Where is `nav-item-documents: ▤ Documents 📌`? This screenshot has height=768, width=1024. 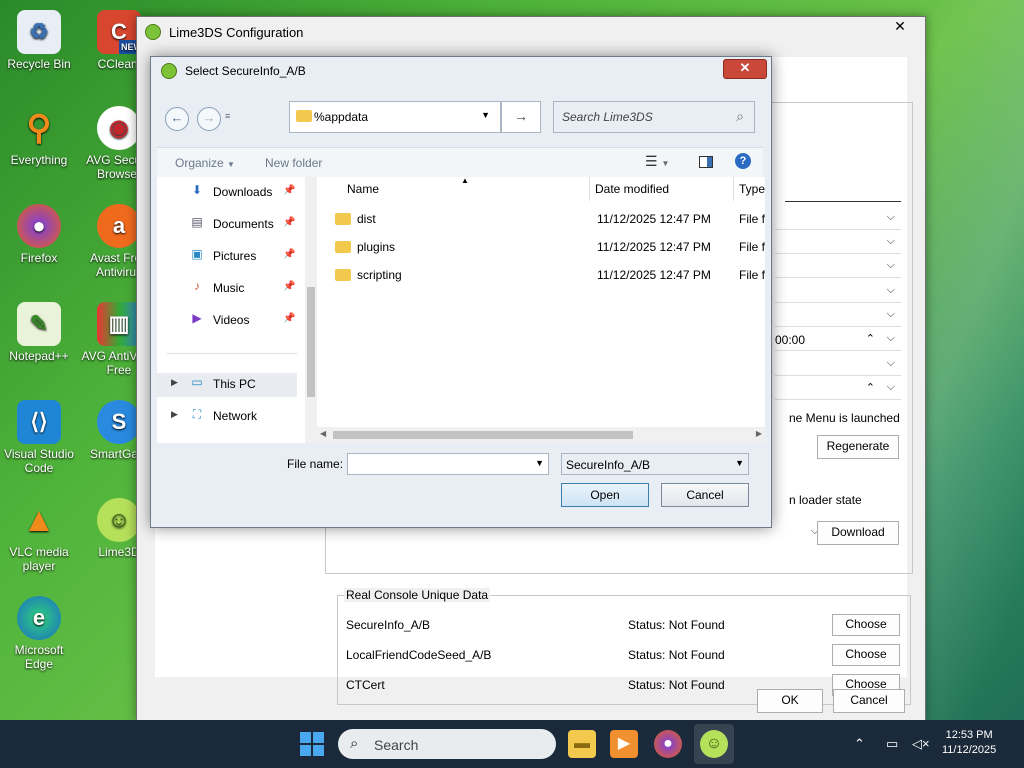
nav-item-documents: ▤ Documents 📌 is located at coordinates (227, 224).